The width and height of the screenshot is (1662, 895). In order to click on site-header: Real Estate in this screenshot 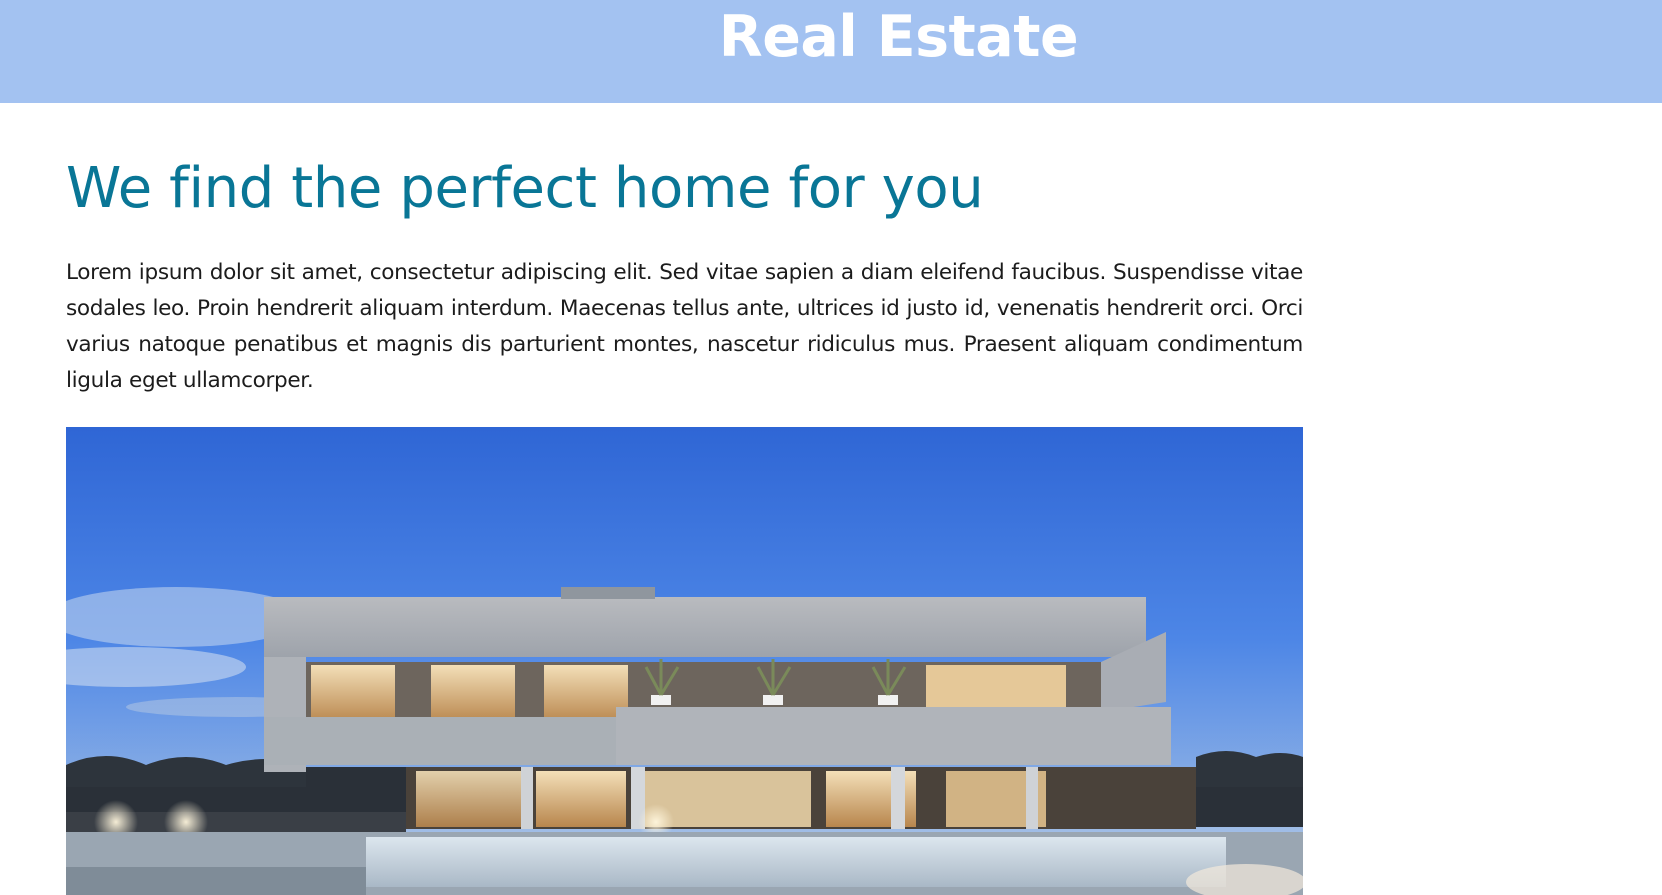, I will do `click(831, 51)`.